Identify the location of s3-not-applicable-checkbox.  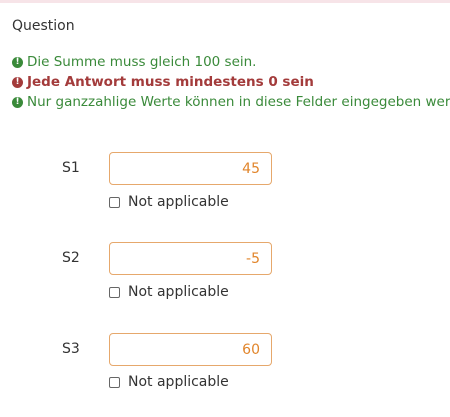
(114, 382).